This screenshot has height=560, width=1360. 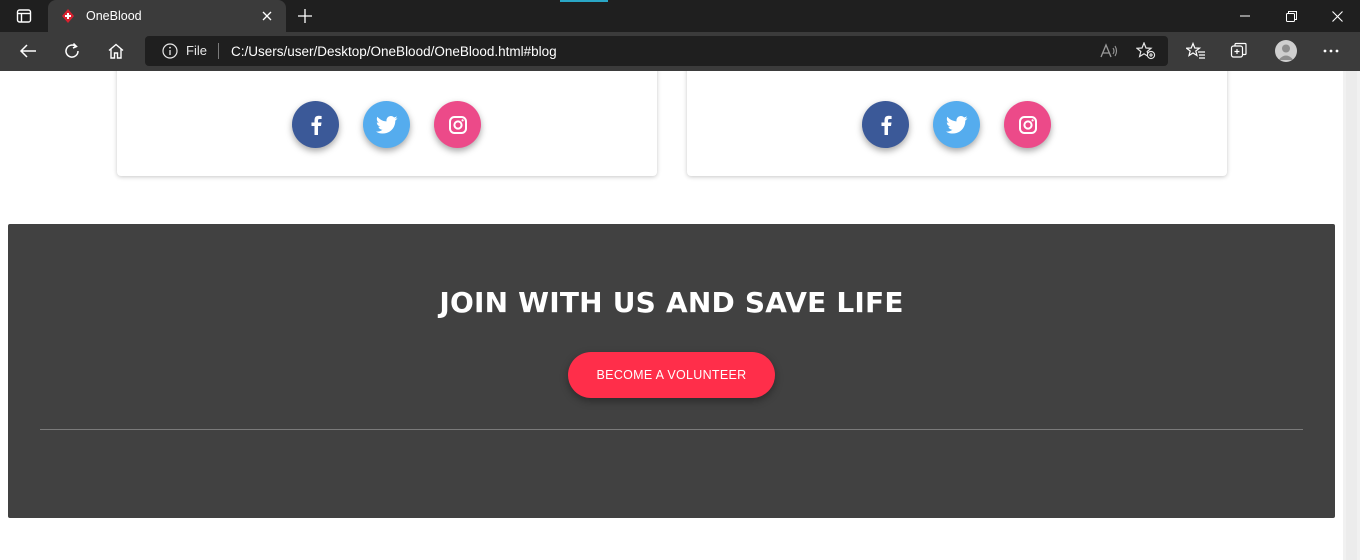 I want to click on become-volunteer-button: BECOME A VOLUNTEER, so click(x=671, y=375).